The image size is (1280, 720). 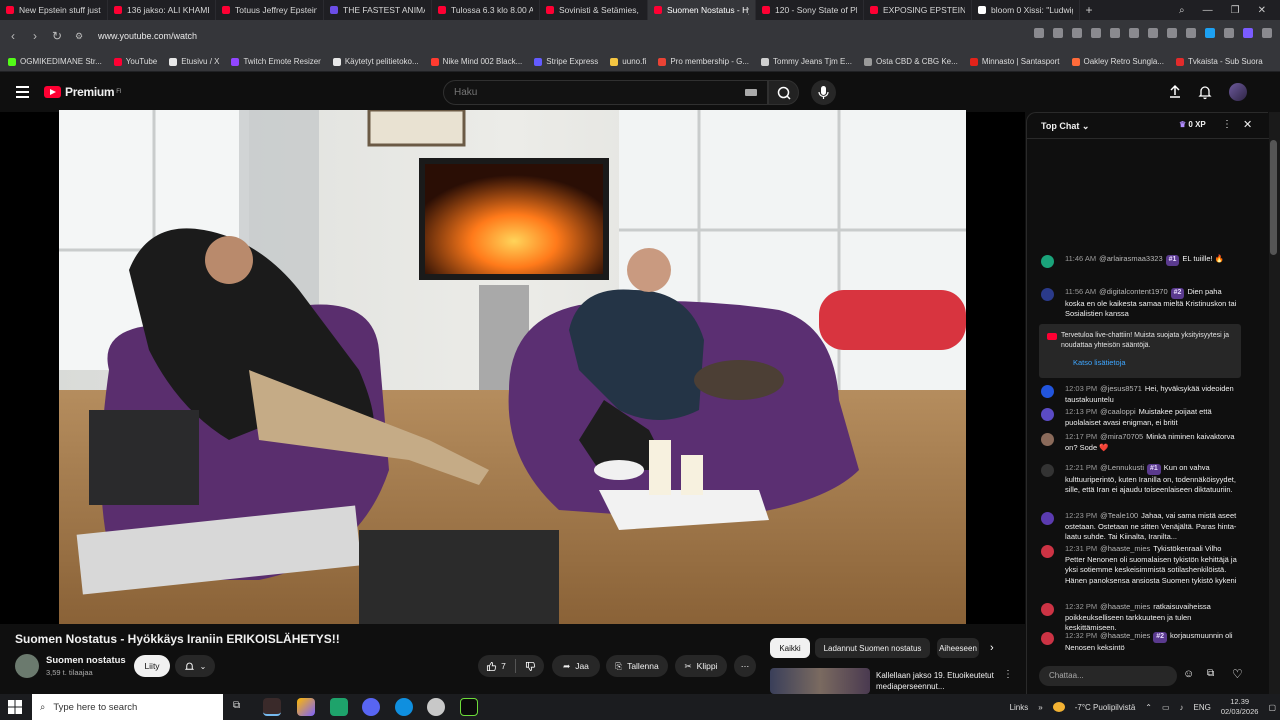 What do you see at coordinates (57, 36) in the screenshot?
I see `reload-icon: ↻` at bounding box center [57, 36].